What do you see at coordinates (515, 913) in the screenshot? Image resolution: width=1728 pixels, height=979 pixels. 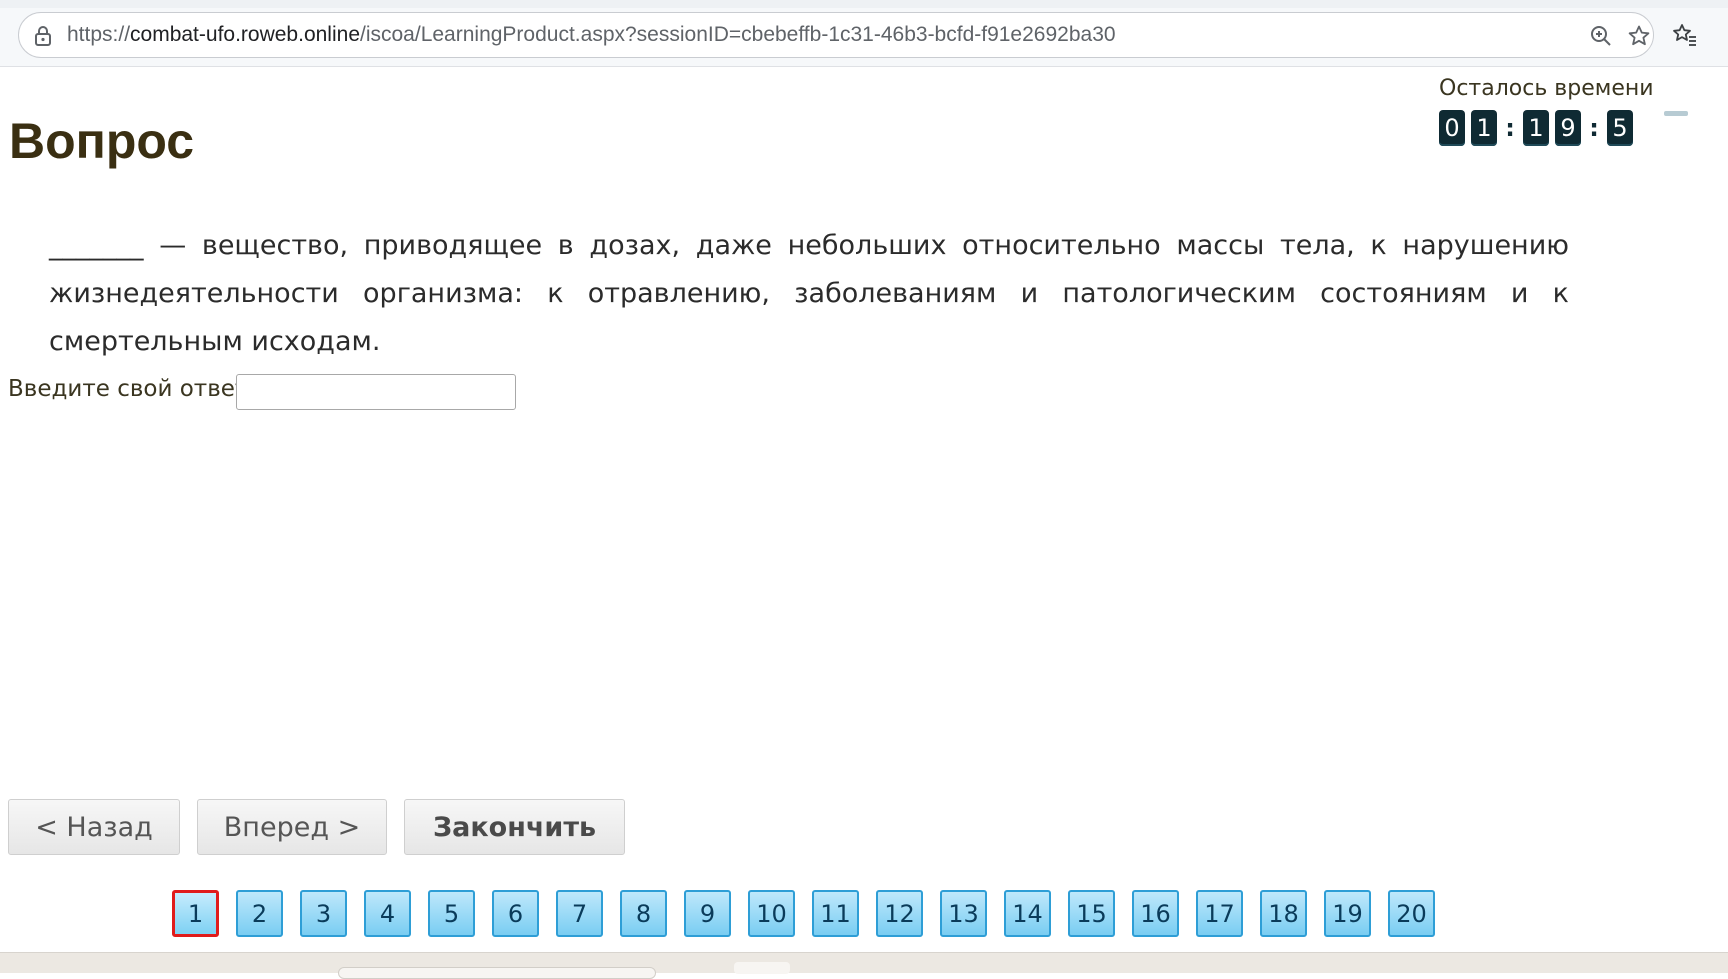 I see `page-button-6: 6` at bounding box center [515, 913].